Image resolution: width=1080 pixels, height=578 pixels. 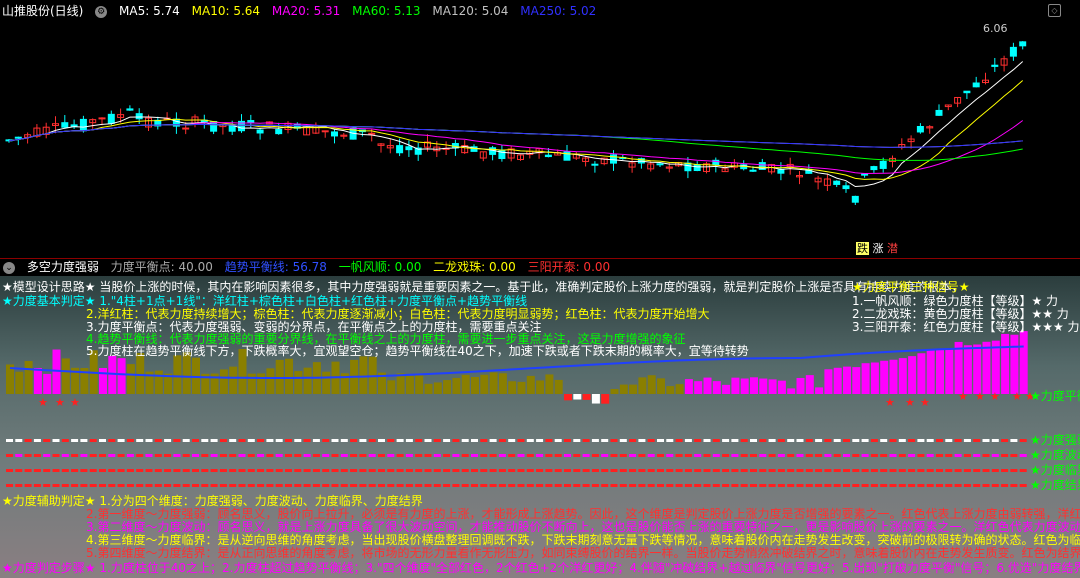 I want to click on indicator-settings-icon: ⌄, so click(x=9, y=267).